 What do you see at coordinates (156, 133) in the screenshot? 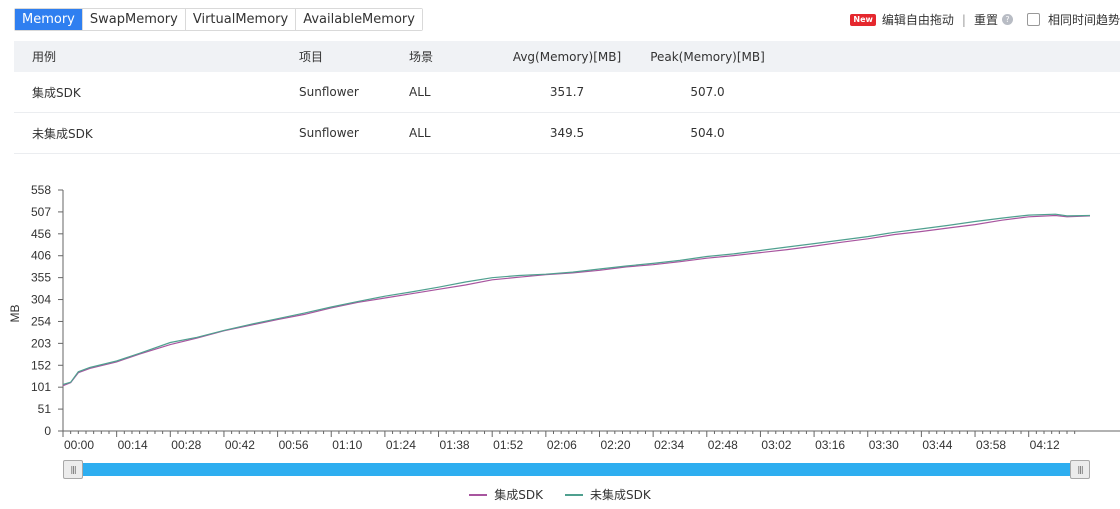
I see `cell-case: 未集成SDK` at bounding box center [156, 133].